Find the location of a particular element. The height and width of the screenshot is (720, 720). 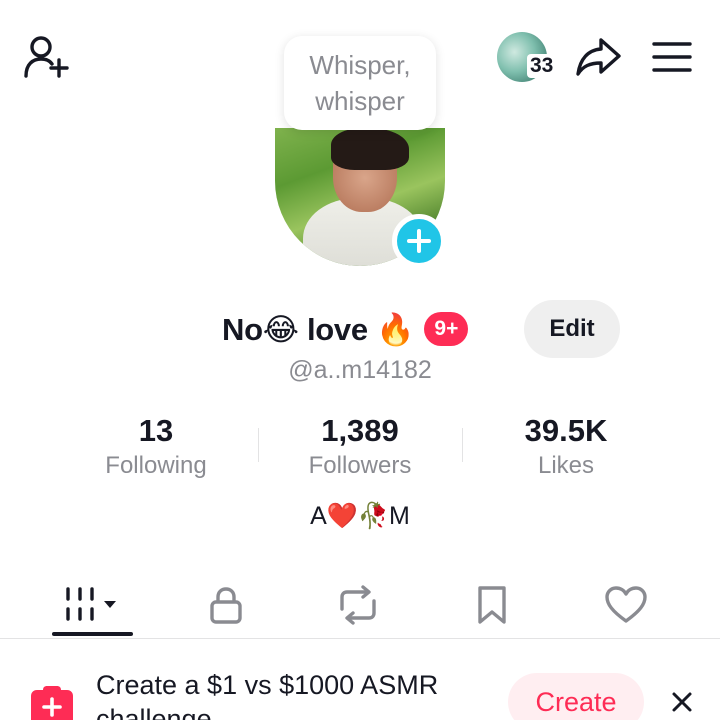

close-icon is located at coordinates (682, 702).